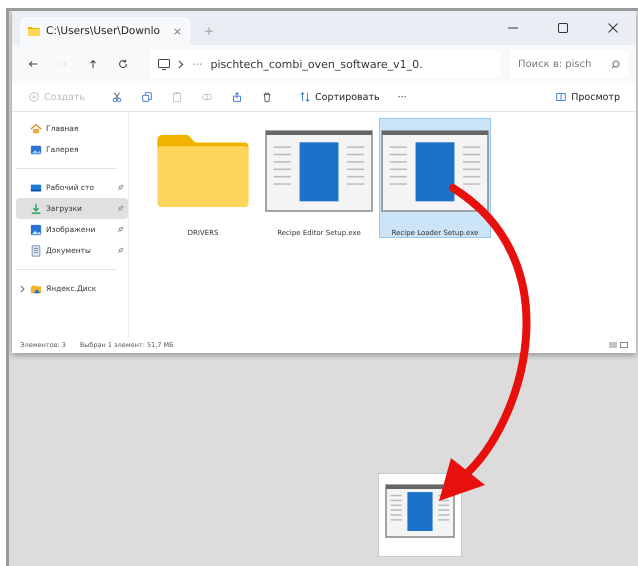 The width and height of the screenshot is (638, 566). I want to click on document-icon, so click(36, 250).